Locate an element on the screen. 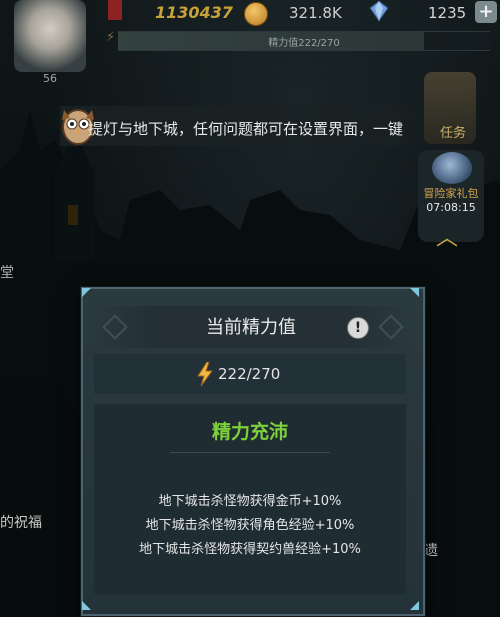 The width and height of the screenshot is (500, 617). side-label-left-bottom: 的祝福 is located at coordinates (21, 522).